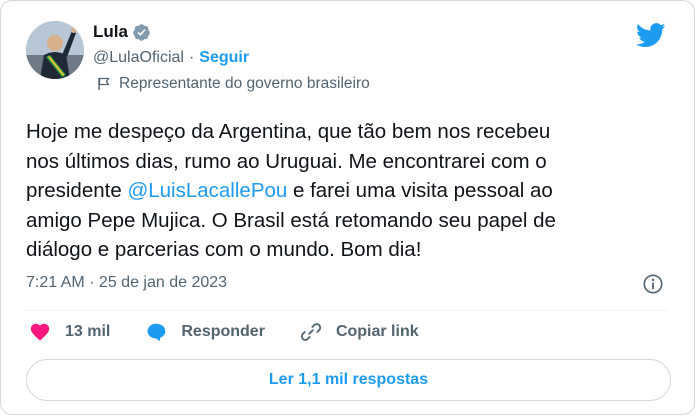  Describe the element at coordinates (141, 32) in the screenshot. I see `verified-badge-icon` at that location.